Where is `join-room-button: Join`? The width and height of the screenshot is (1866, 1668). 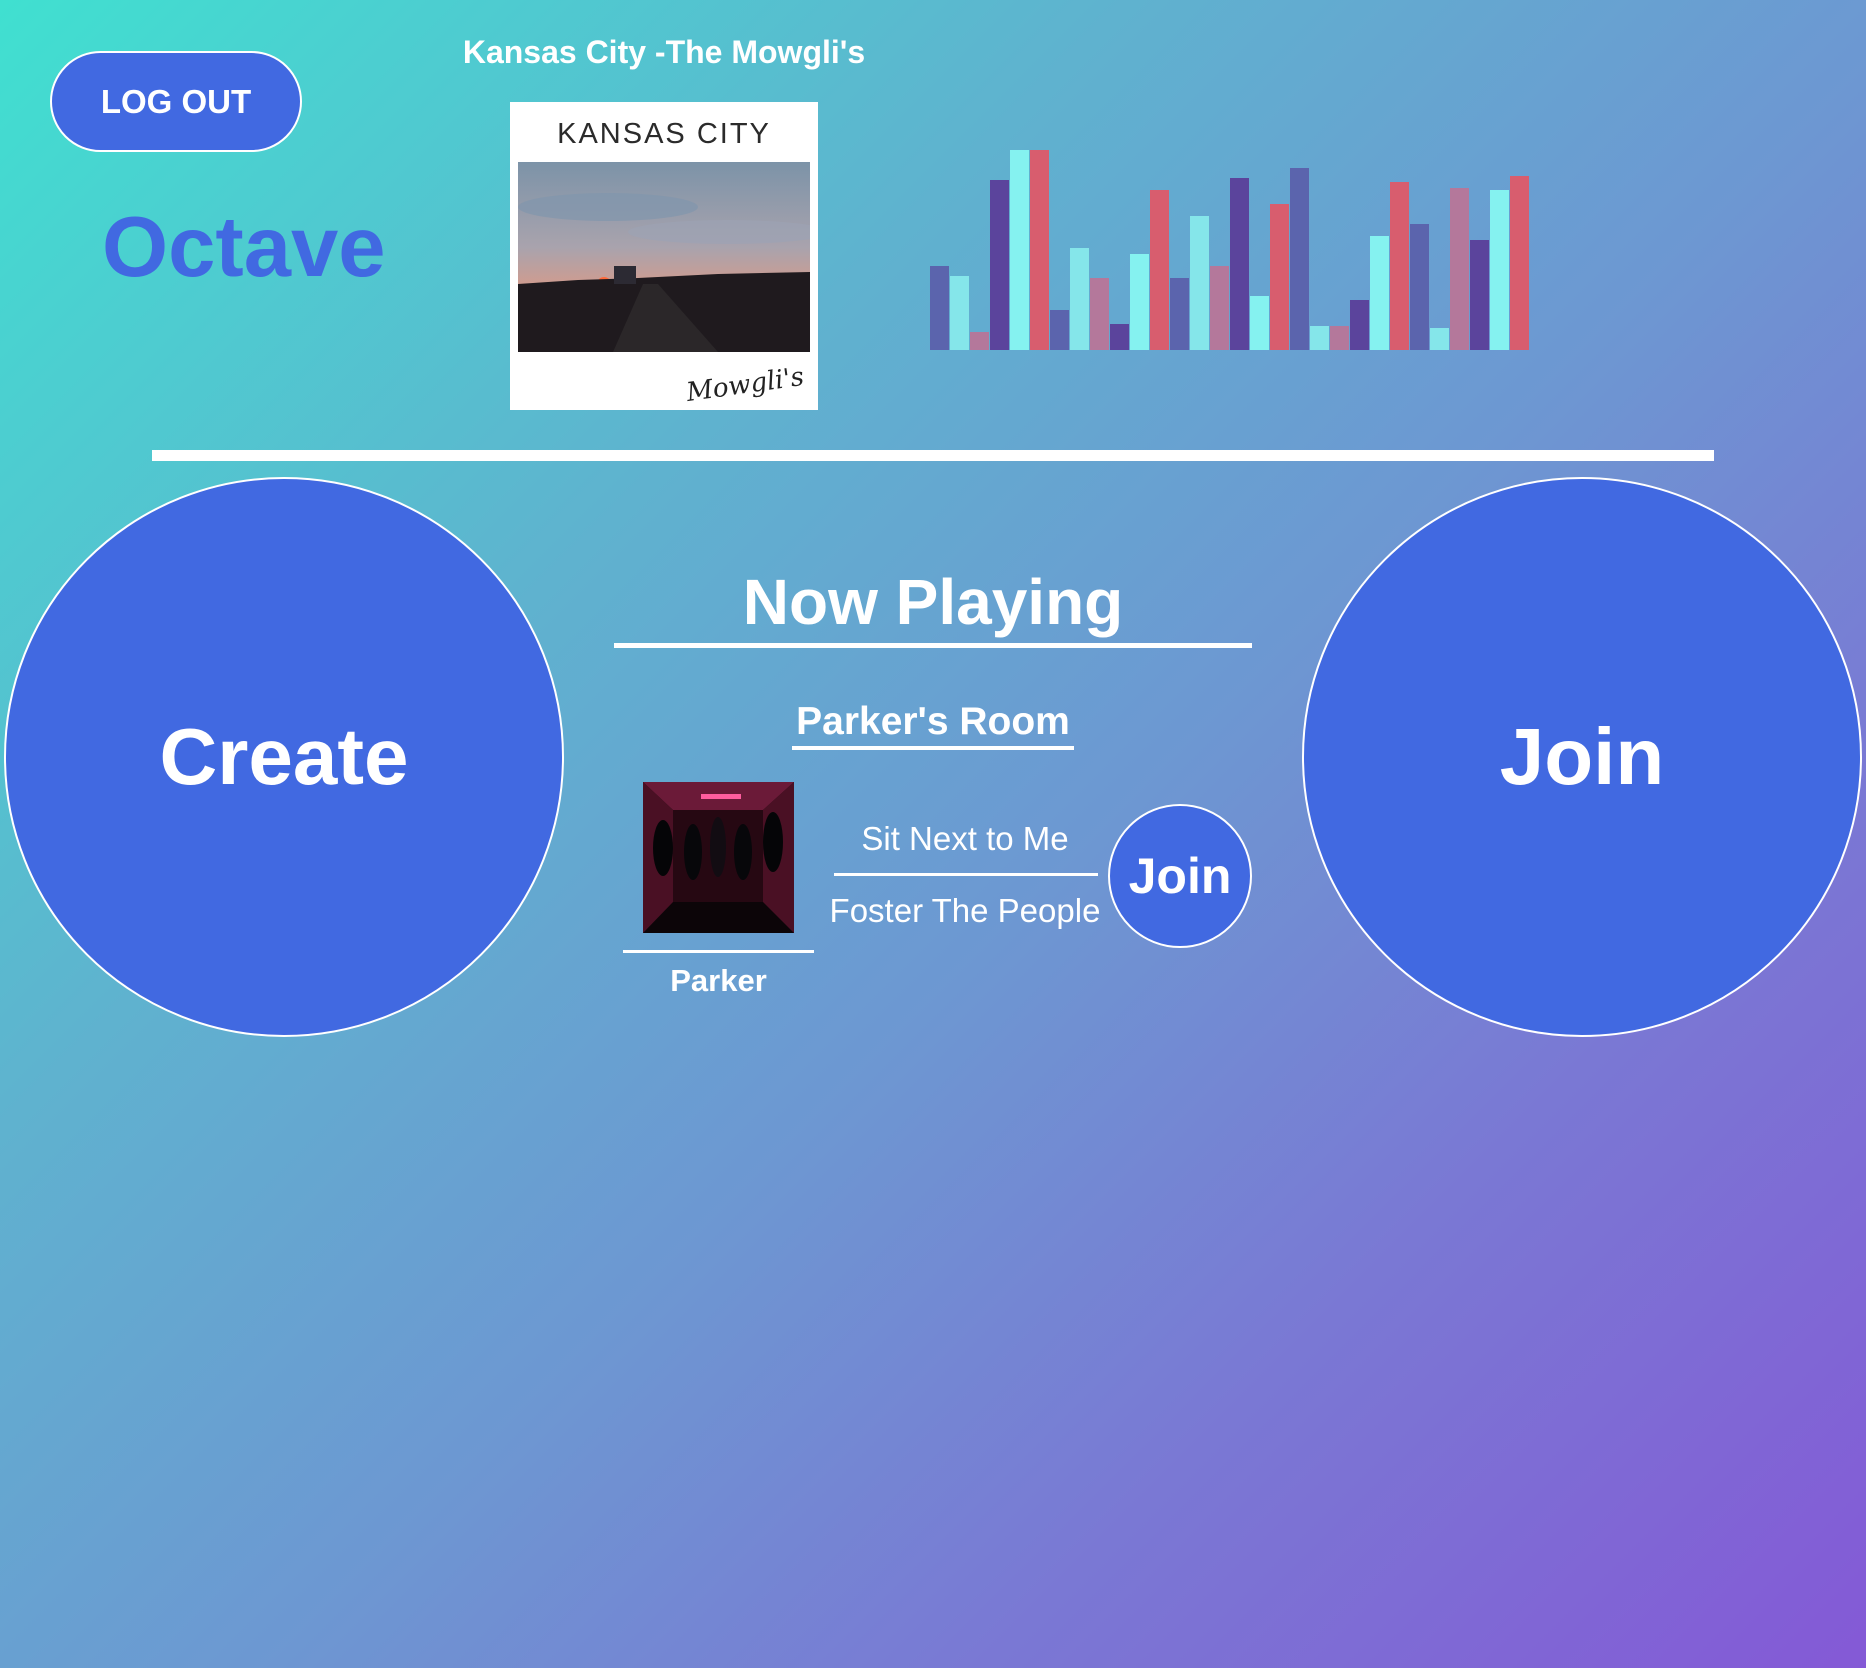 join-room-button: Join is located at coordinates (1582, 757).